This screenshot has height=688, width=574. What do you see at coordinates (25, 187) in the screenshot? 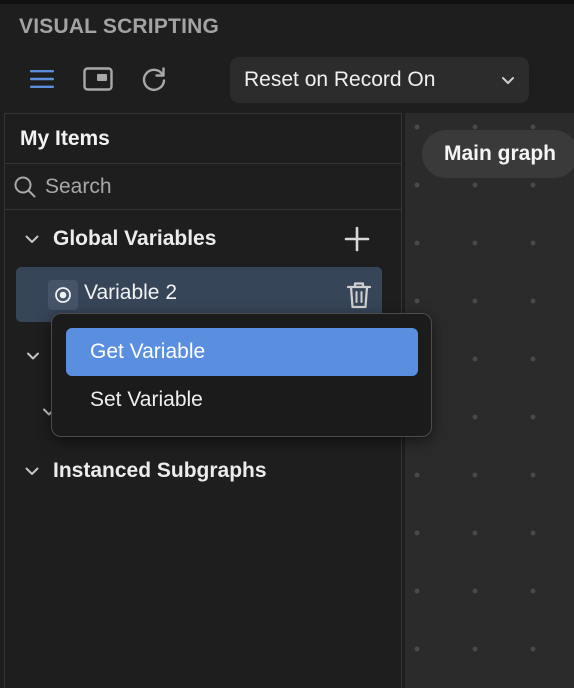
I see `search-icon` at bounding box center [25, 187].